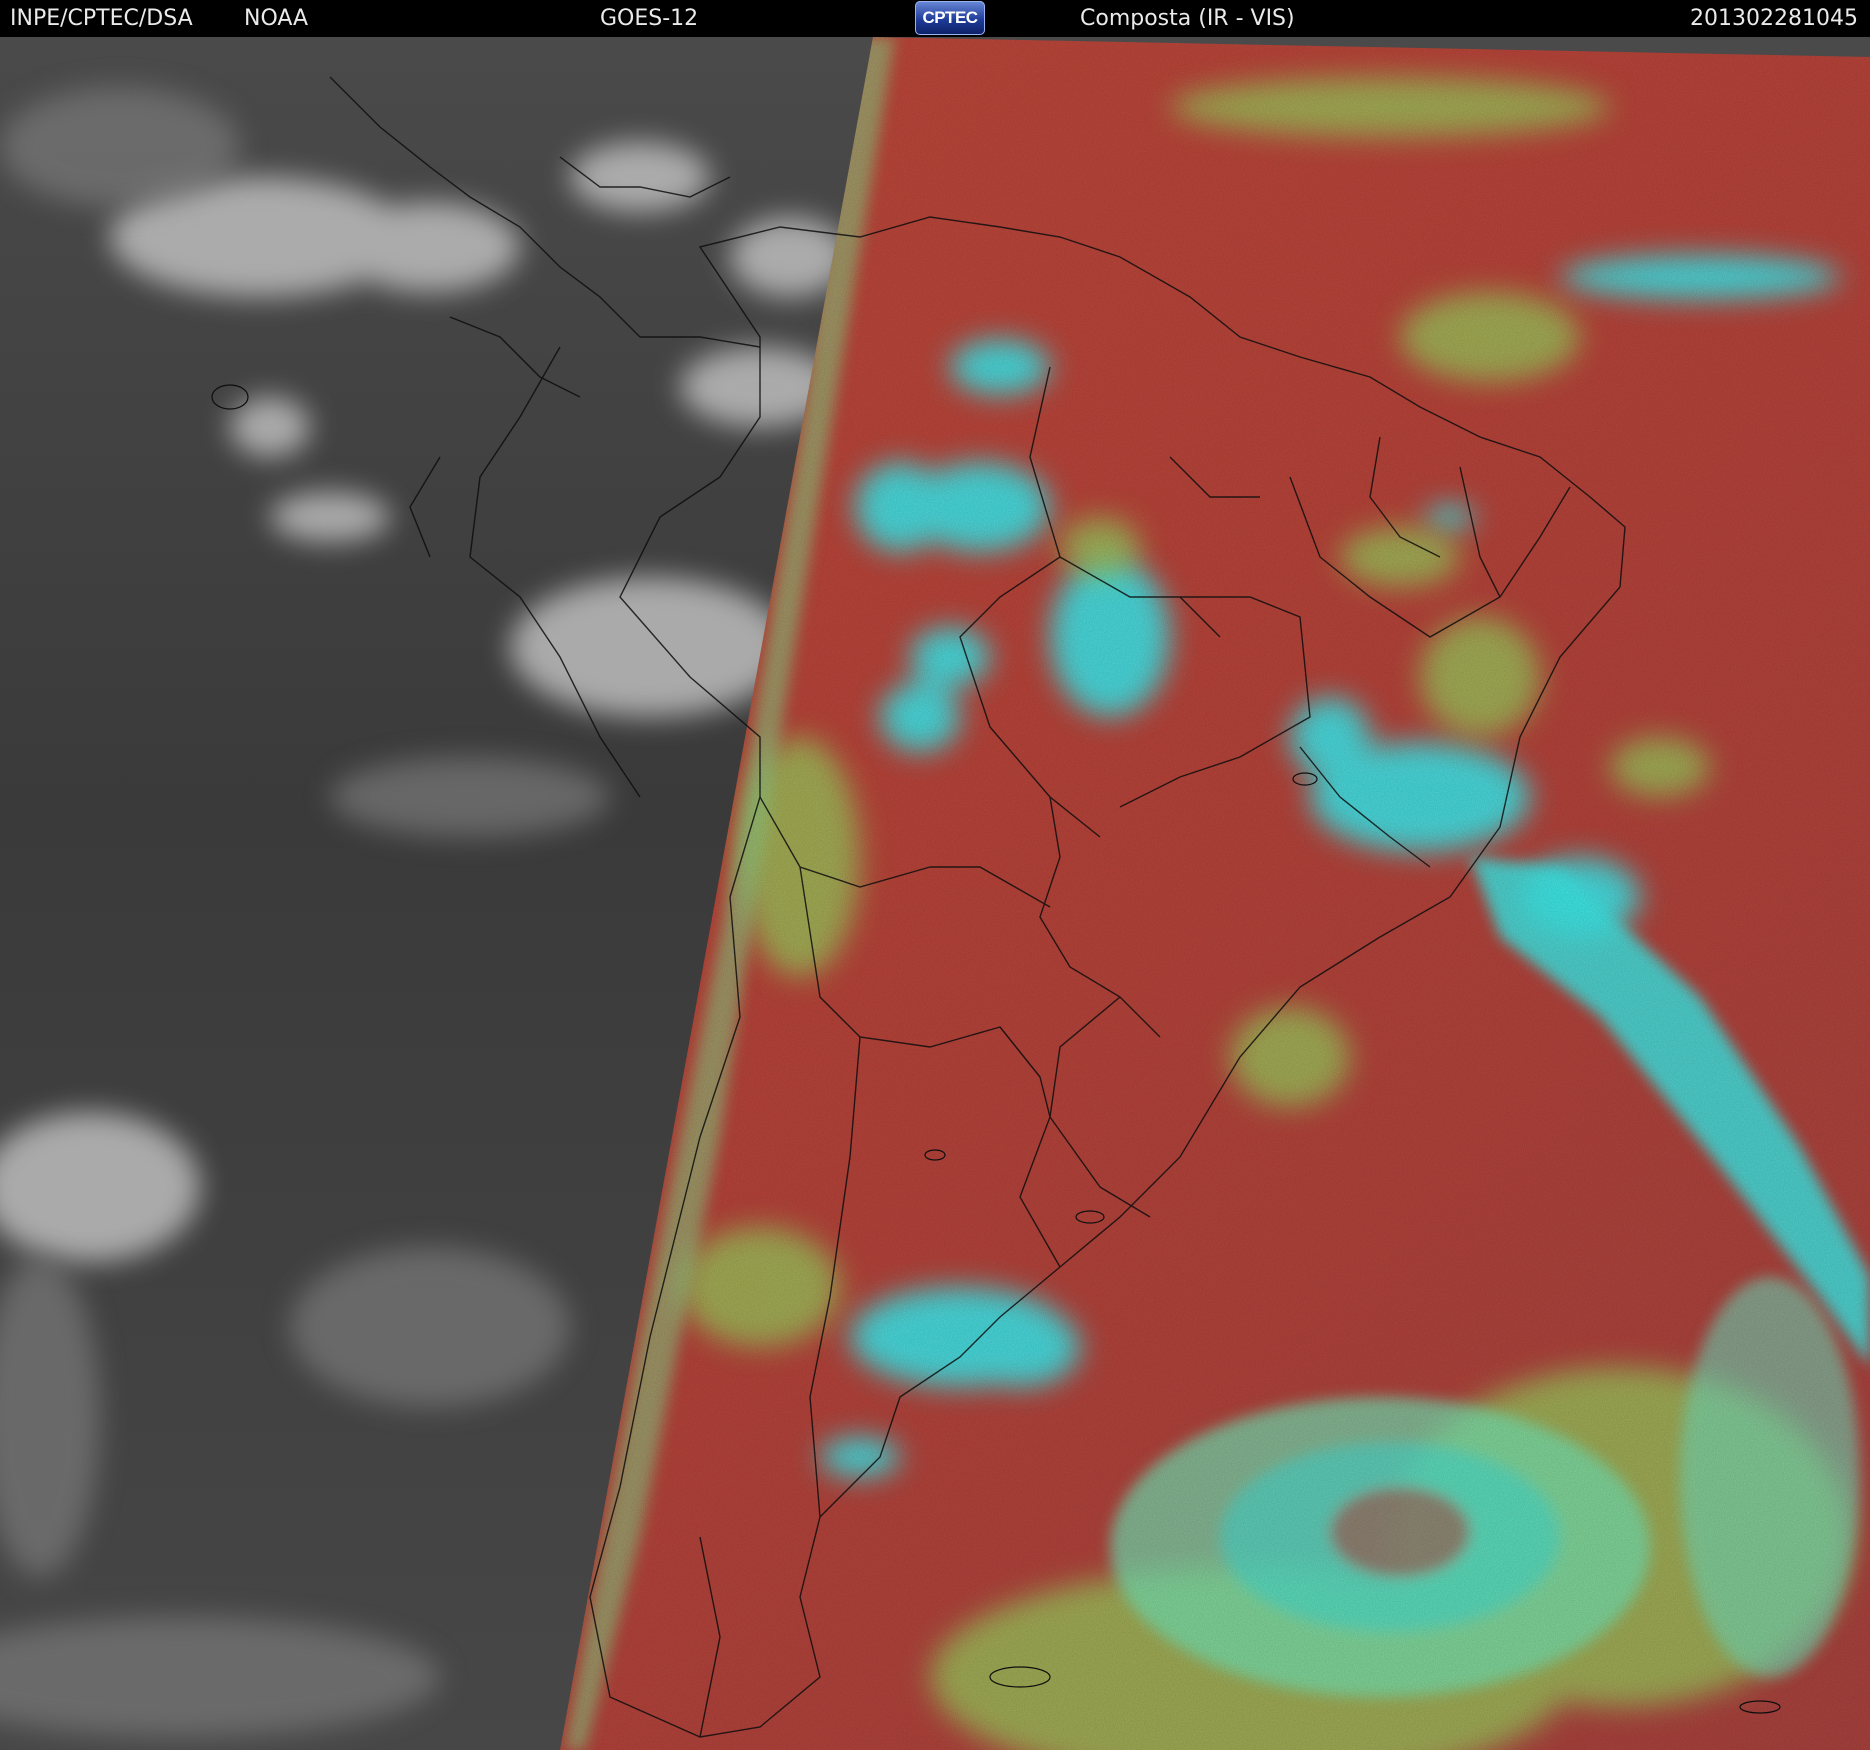  I want to click on satellite-label: GOES-12, so click(649, 18).